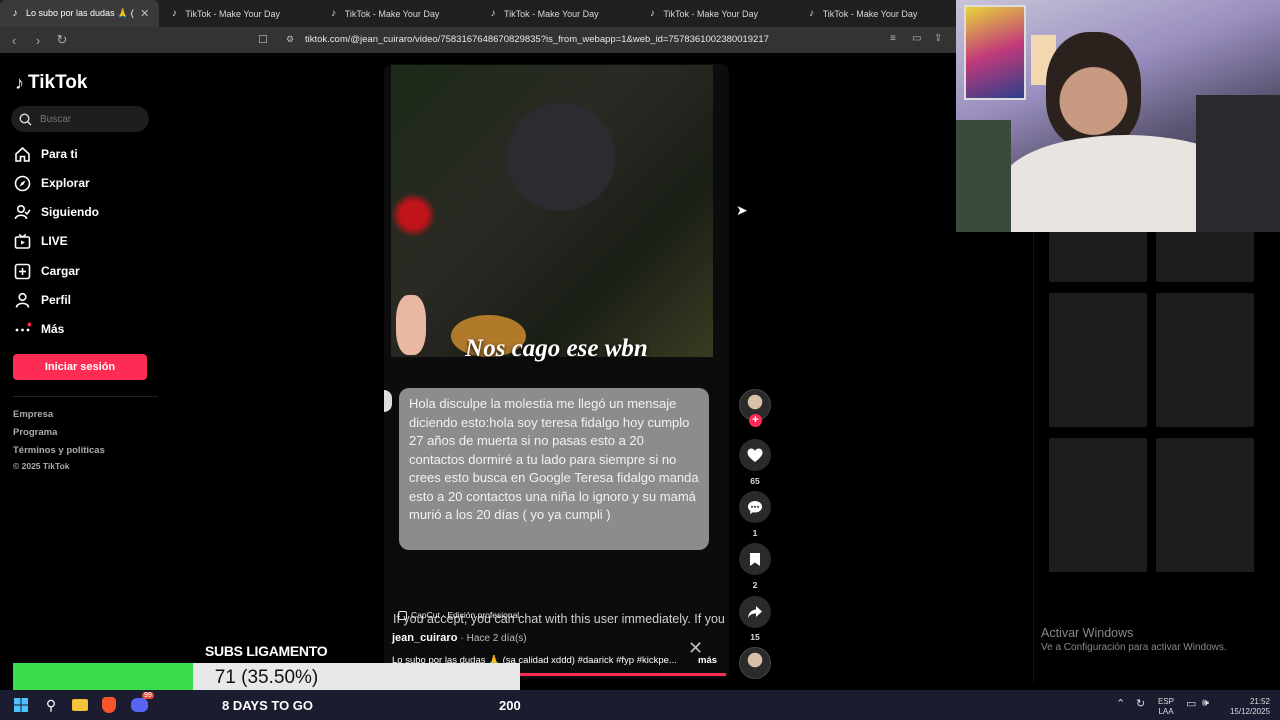 The width and height of the screenshot is (1280, 720). I want to click on back-icon: ‹, so click(14, 40).